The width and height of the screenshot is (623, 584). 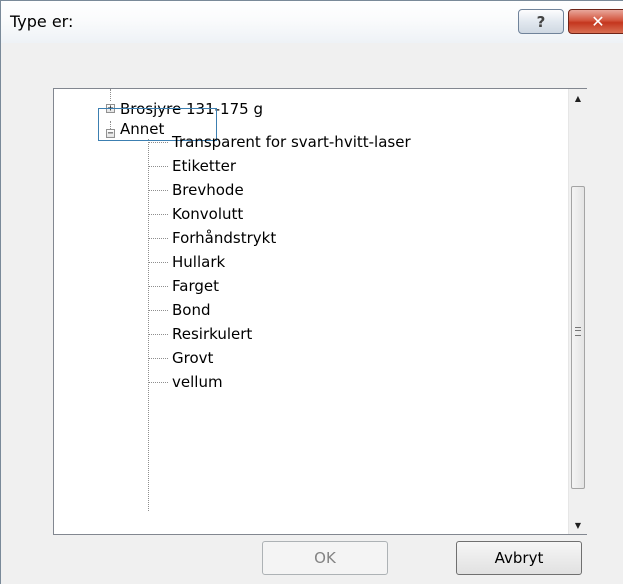 I want to click on tree-item-konvolutt: Konvolutt, so click(x=195, y=214).